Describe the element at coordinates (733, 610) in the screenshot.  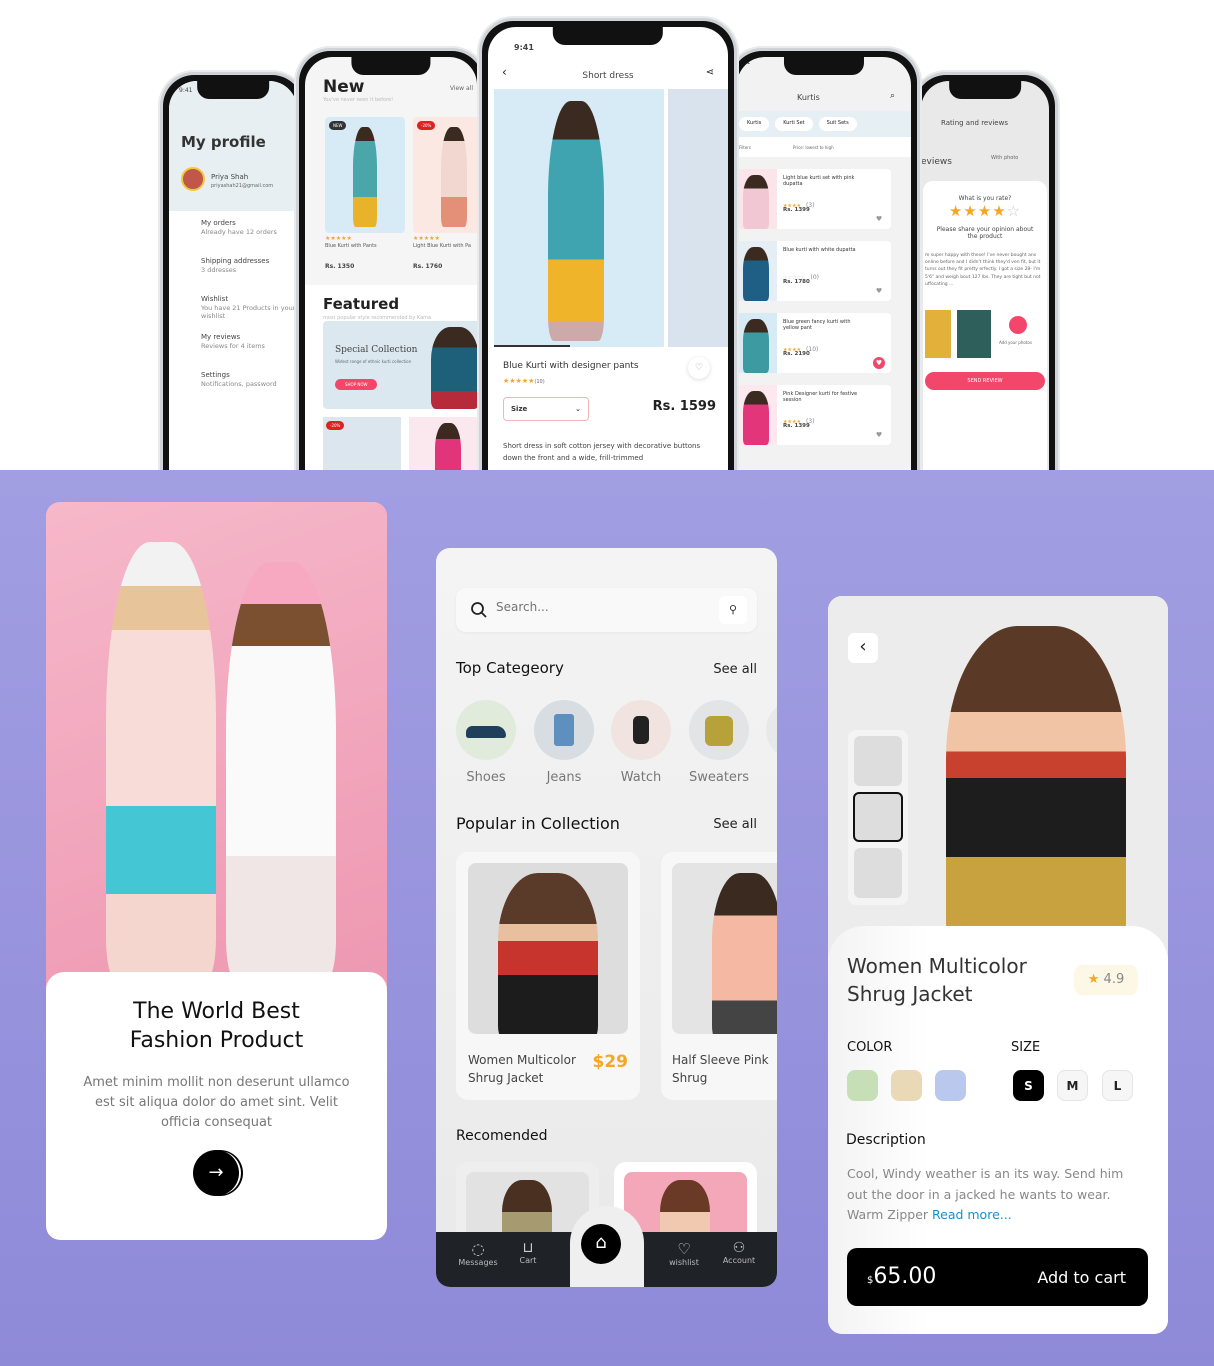
I see `filter-icon: ⚲` at that location.